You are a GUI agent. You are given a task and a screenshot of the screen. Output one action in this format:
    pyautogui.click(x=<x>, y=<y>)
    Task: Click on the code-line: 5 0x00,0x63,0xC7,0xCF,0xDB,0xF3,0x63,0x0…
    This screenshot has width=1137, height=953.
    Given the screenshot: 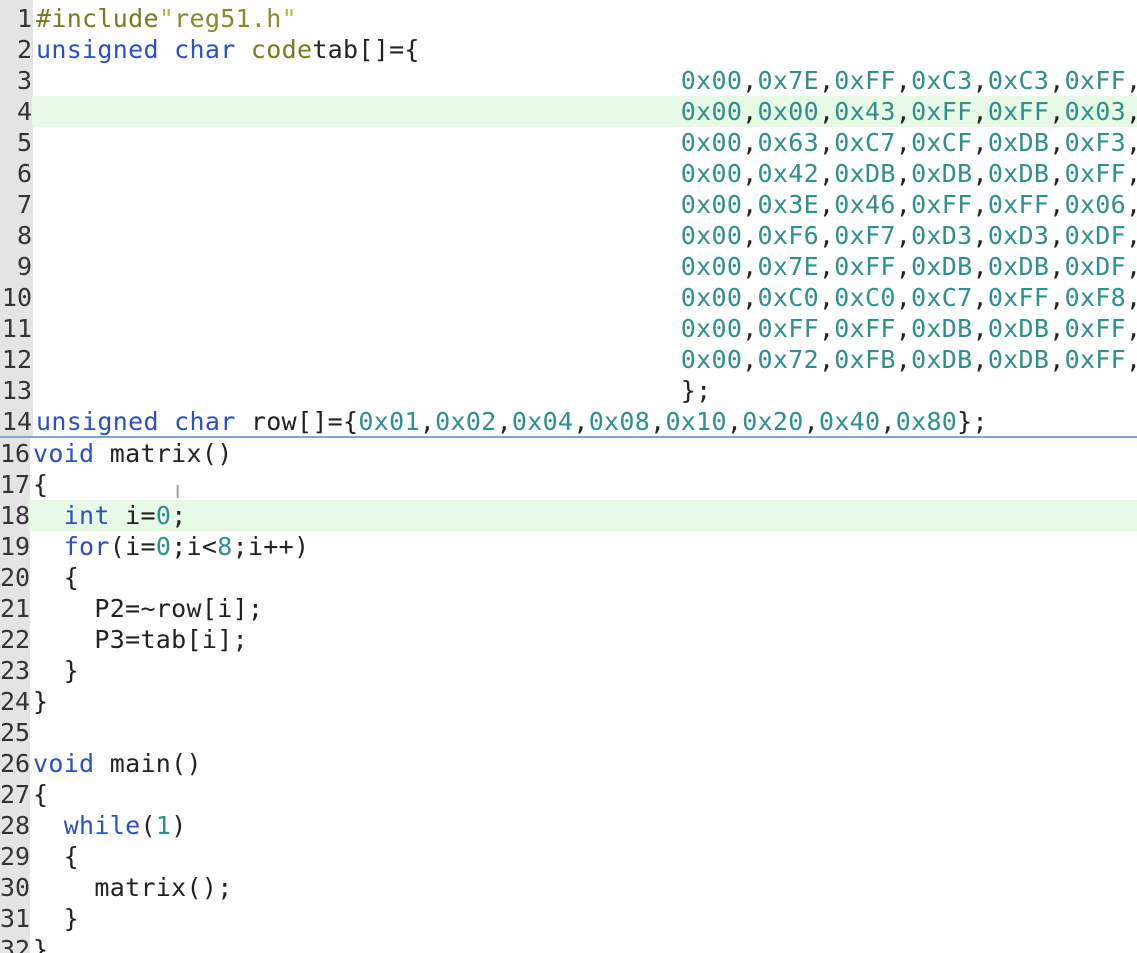 What is the action you would take?
    pyautogui.click(x=568, y=142)
    